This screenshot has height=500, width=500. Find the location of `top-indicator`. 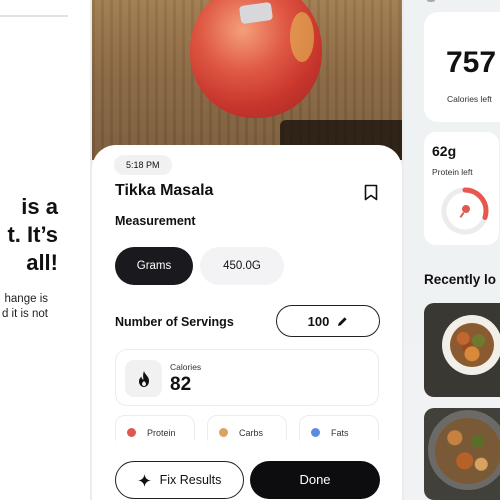

top-indicator is located at coordinates (431, 1).